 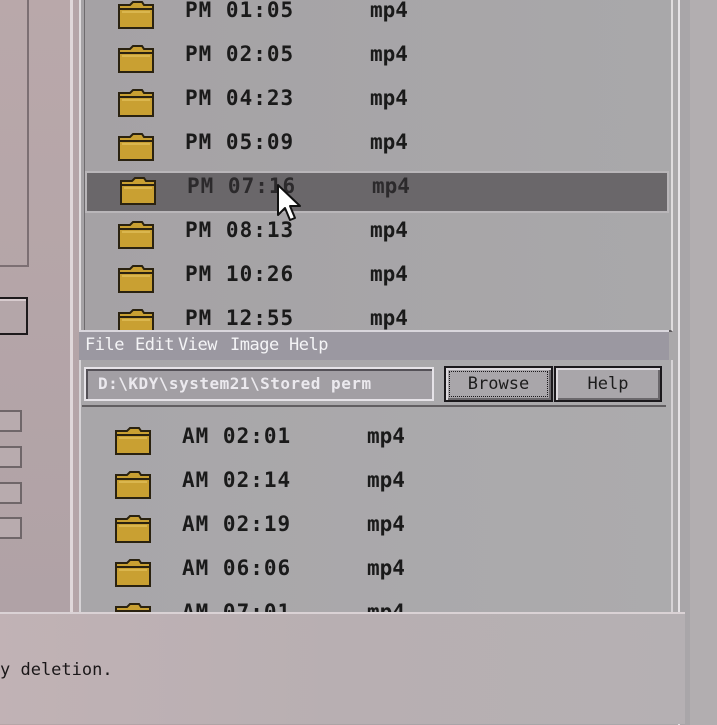 I want to click on file-time: PM 05:09, so click(x=240, y=142).